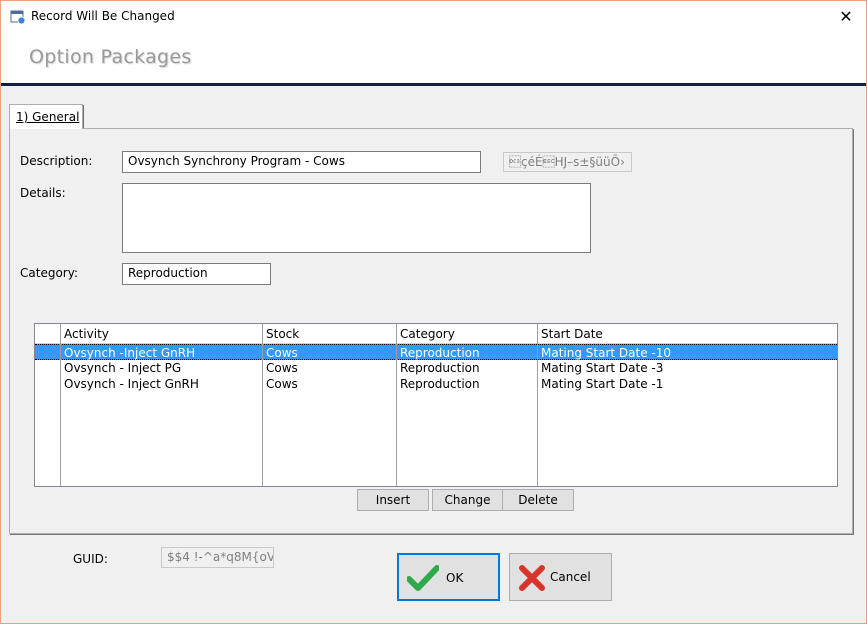 This screenshot has width=867, height=624. Describe the element at coordinates (103, 16) in the screenshot. I see `window-title: Record Will Be Changed` at that location.